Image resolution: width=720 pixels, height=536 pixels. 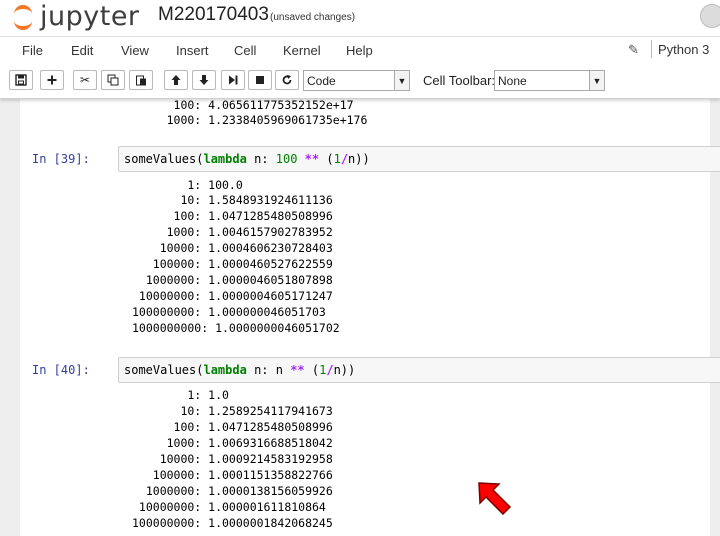 I want to click on menu-bar: File Edit View Insert Cell Kernel Help, so click(x=360, y=50).